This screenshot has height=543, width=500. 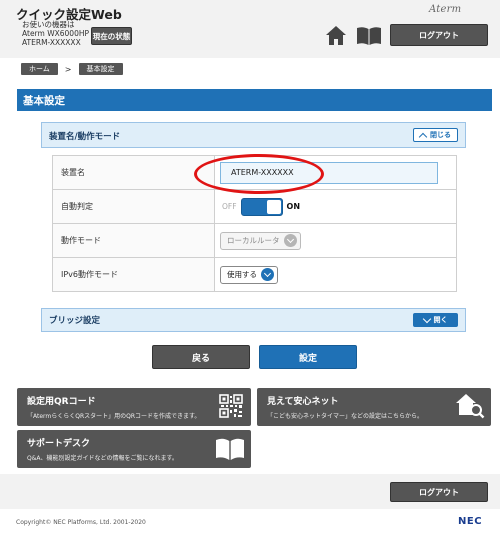 What do you see at coordinates (61, 402) in the screenshot?
I see `qr-code-tile-title: 設定用QRコード` at bounding box center [61, 402].